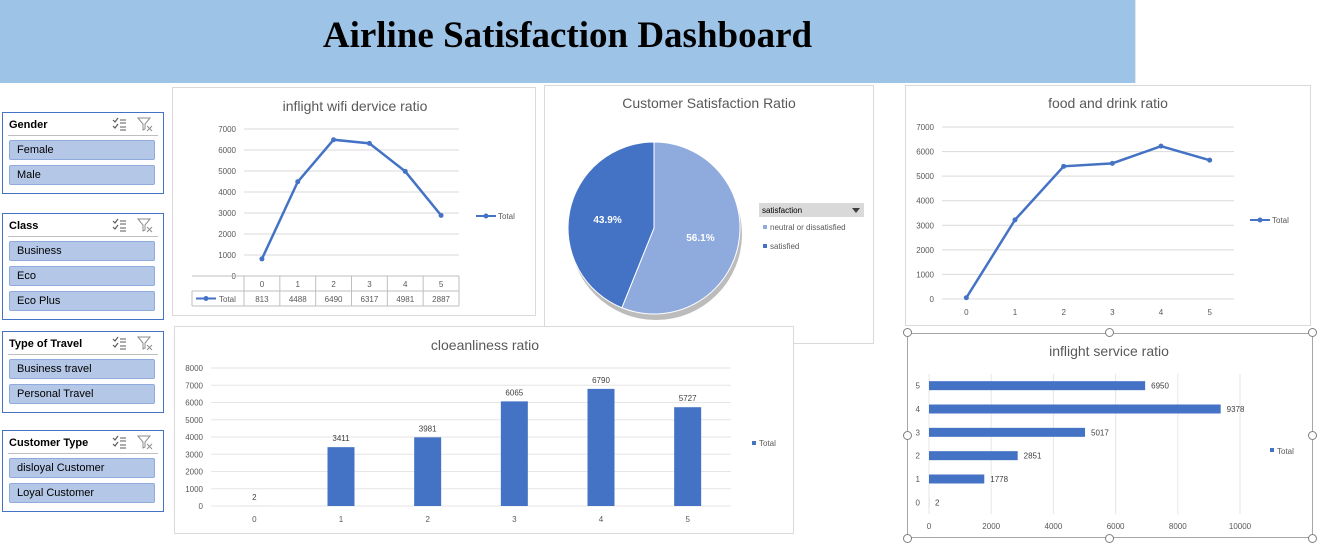 The width and height of the screenshot is (1322, 551). I want to click on bar-data-label: 6065, so click(514, 392).